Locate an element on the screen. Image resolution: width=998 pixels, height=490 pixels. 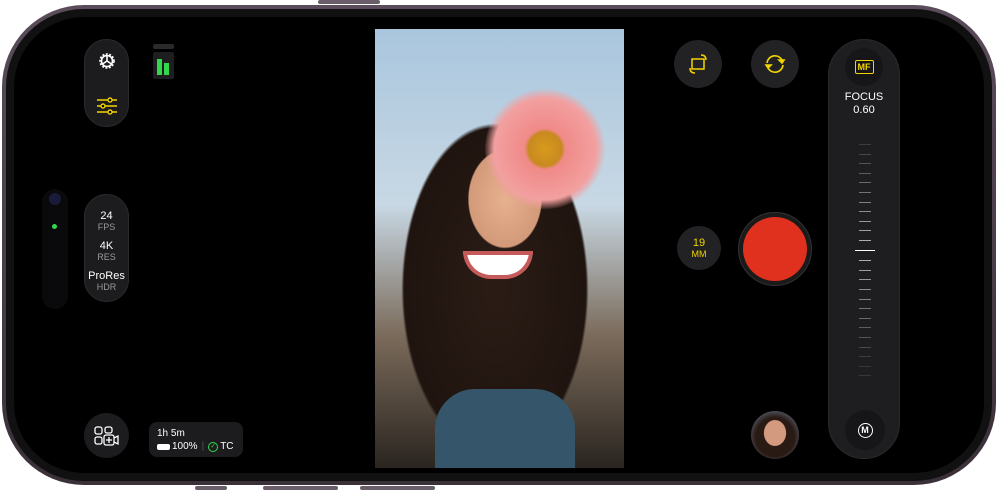
rotate-orientation-button is located at coordinates (698, 64).